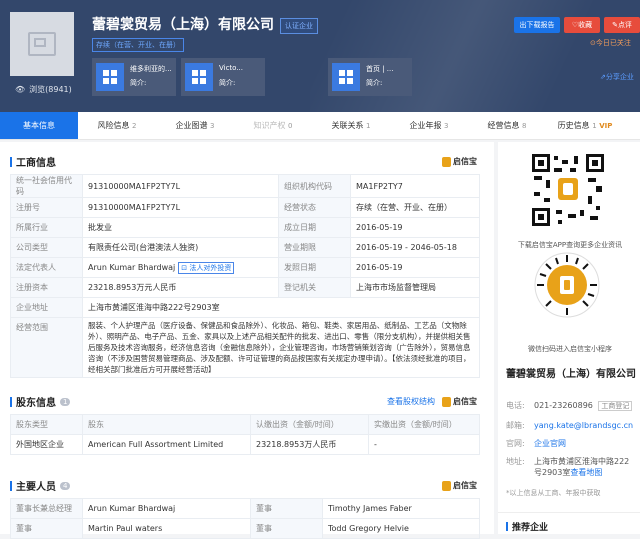 This screenshot has width=640, height=539. I want to click on app-qr-code, so click(568, 190).